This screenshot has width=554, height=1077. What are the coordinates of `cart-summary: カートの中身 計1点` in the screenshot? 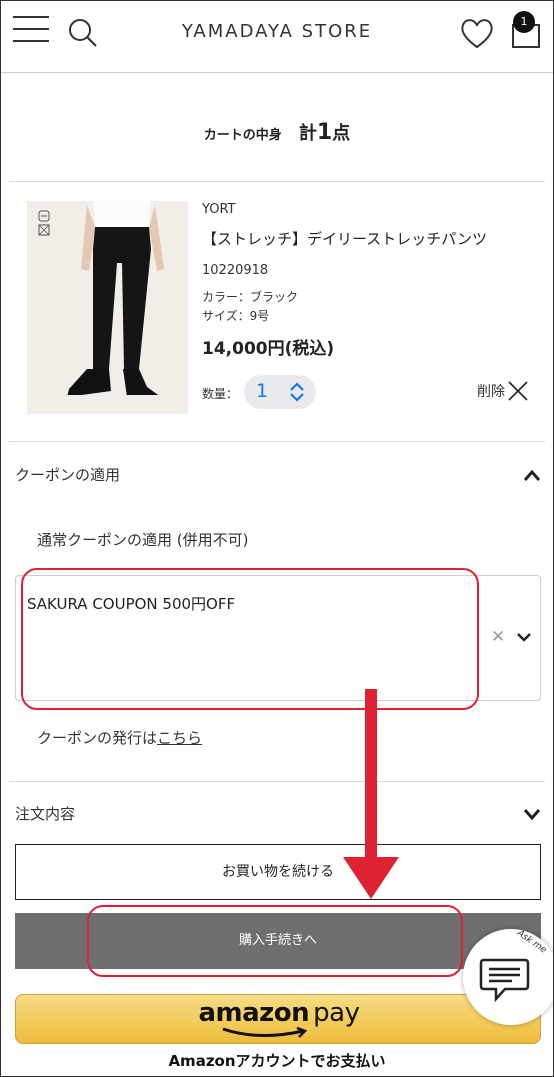 It's located at (277, 132).